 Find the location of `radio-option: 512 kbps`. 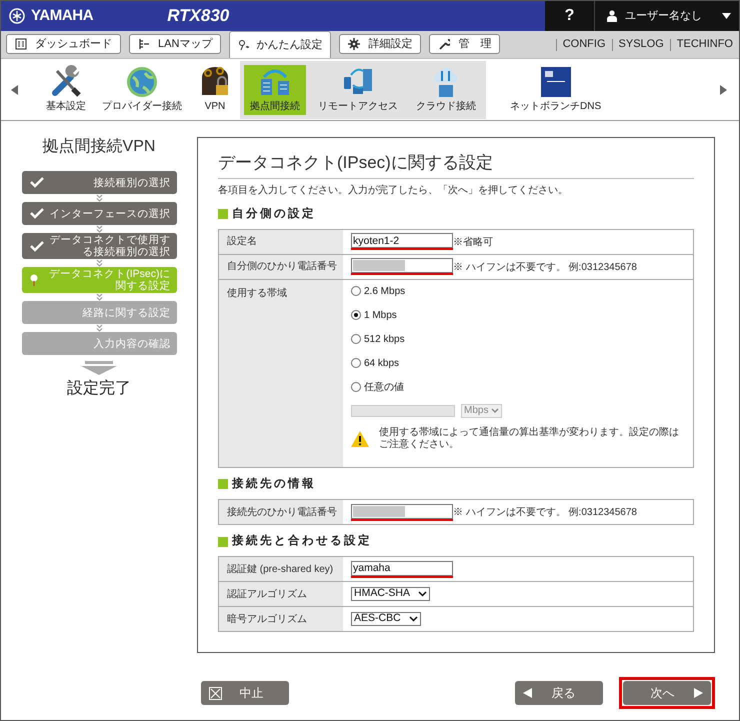

radio-option: 512 kbps is located at coordinates (518, 339).